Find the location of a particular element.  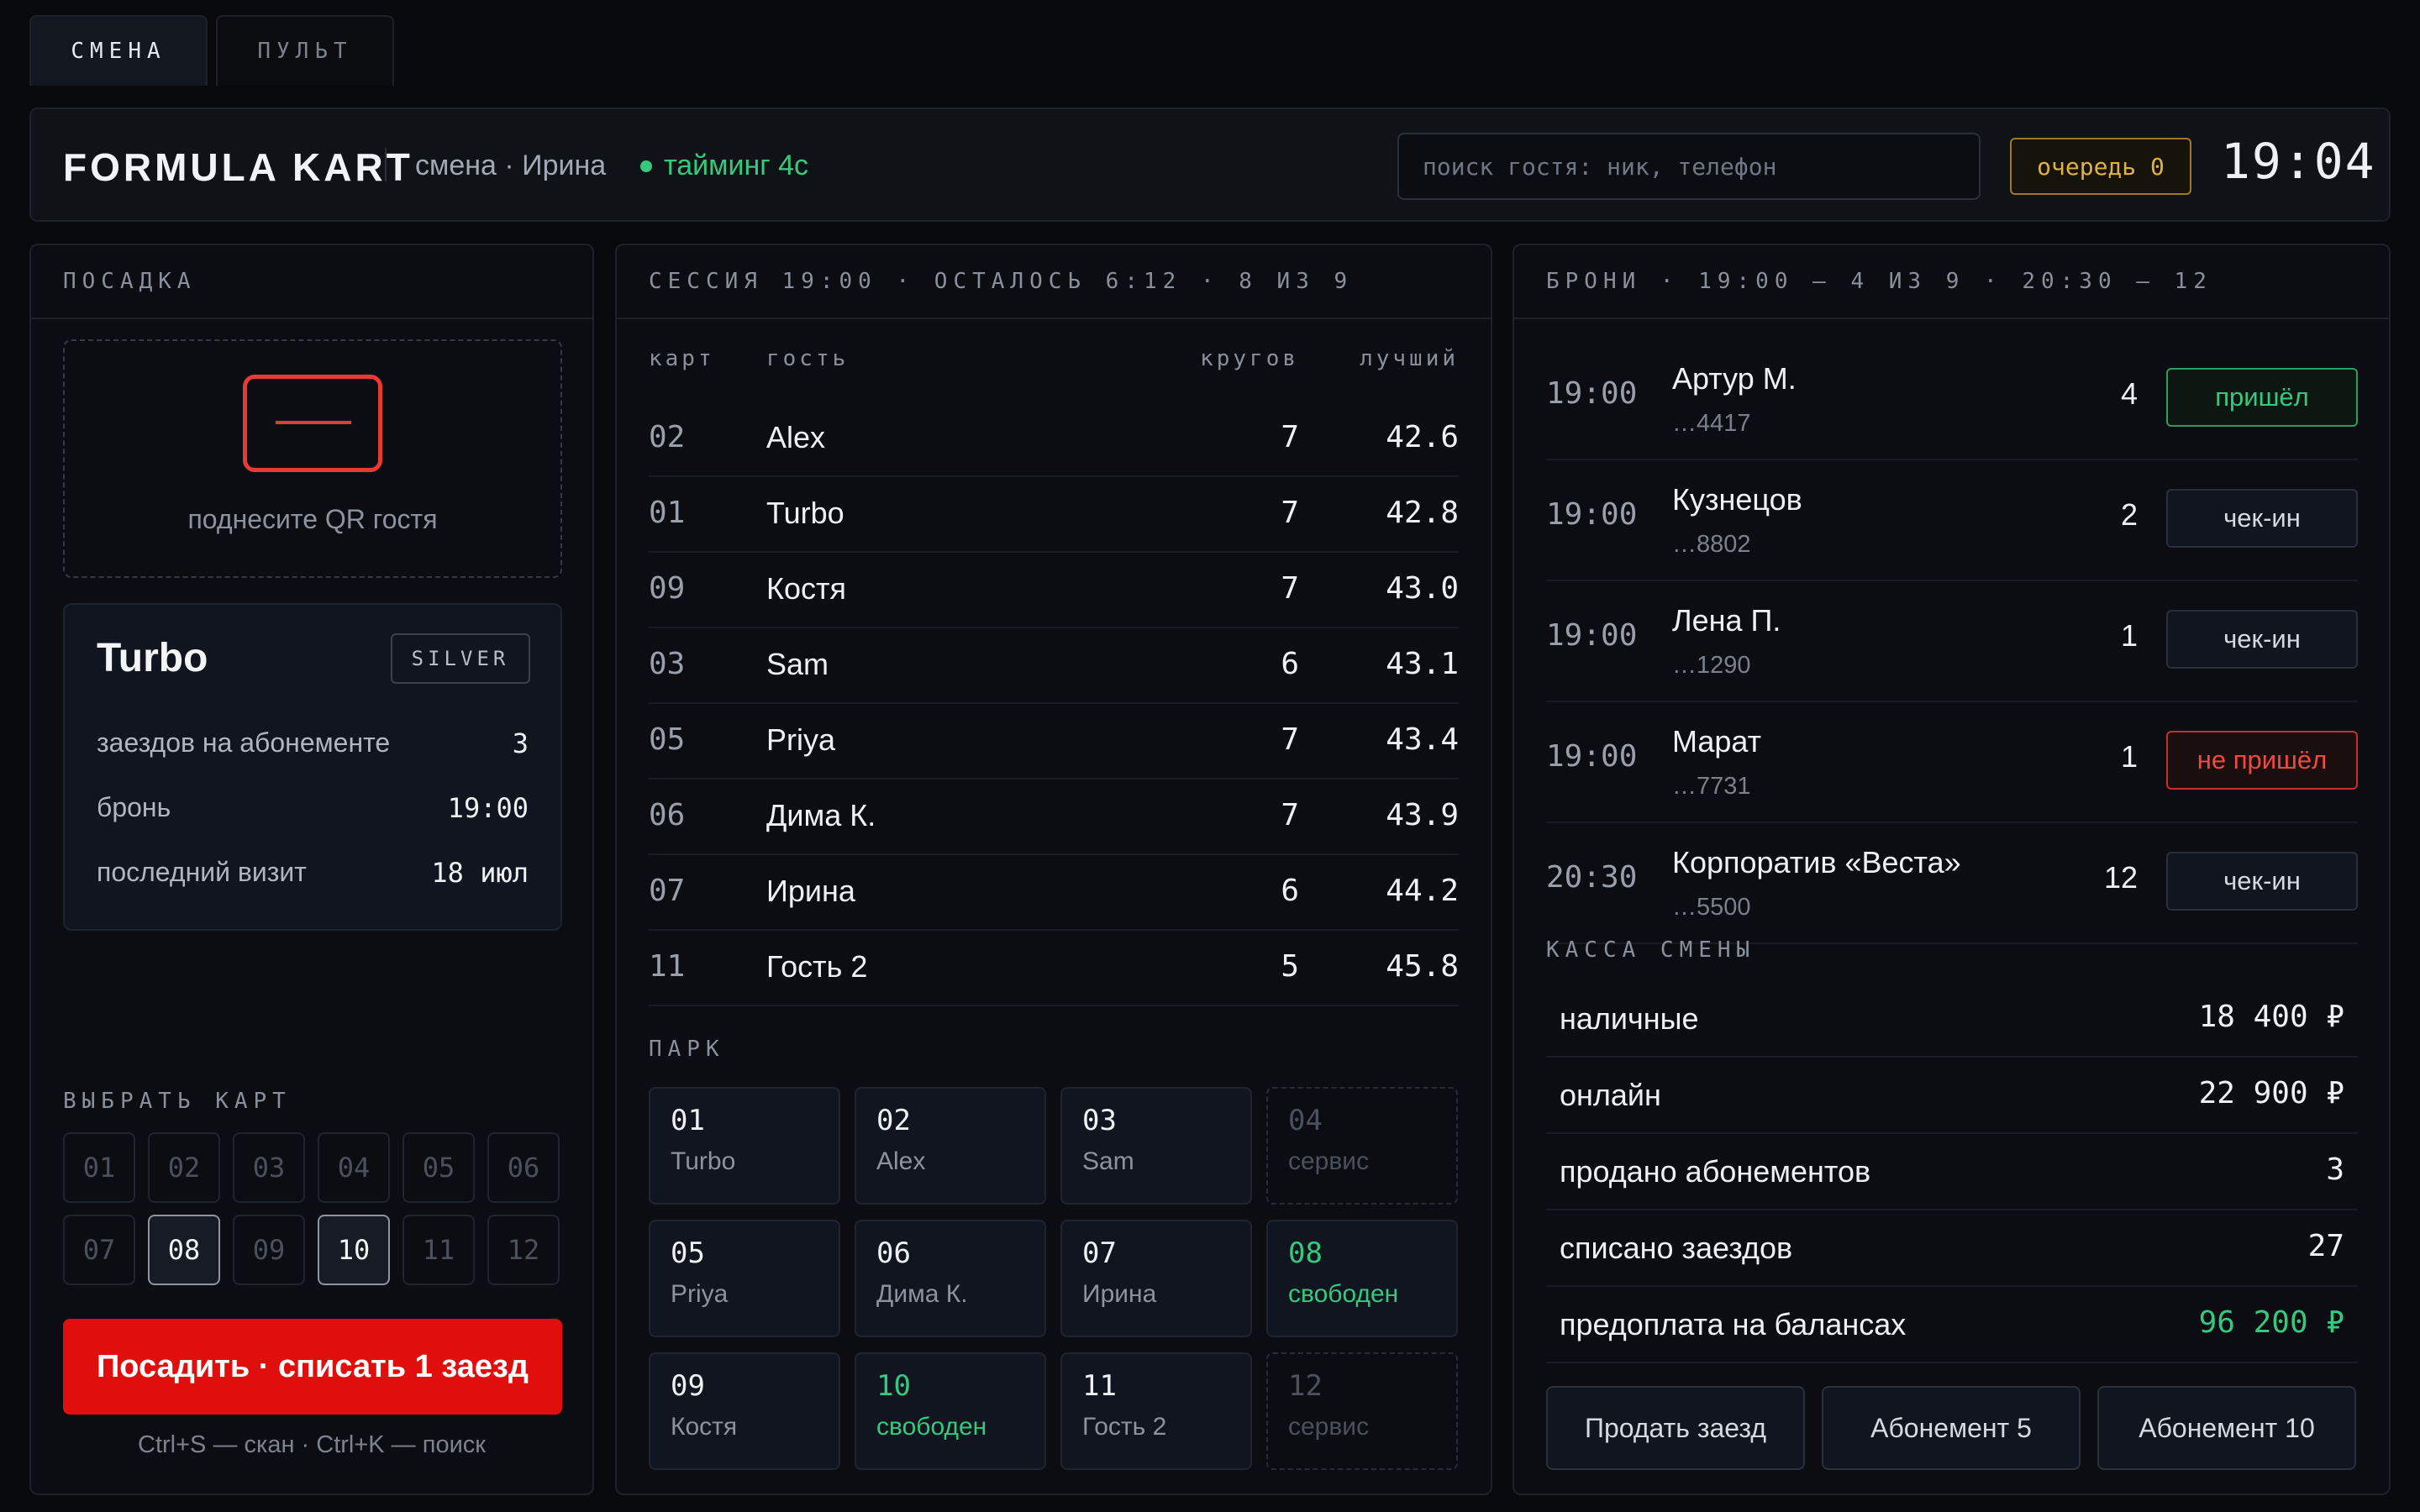

app-title: FORMULA KART is located at coordinates (238, 167).